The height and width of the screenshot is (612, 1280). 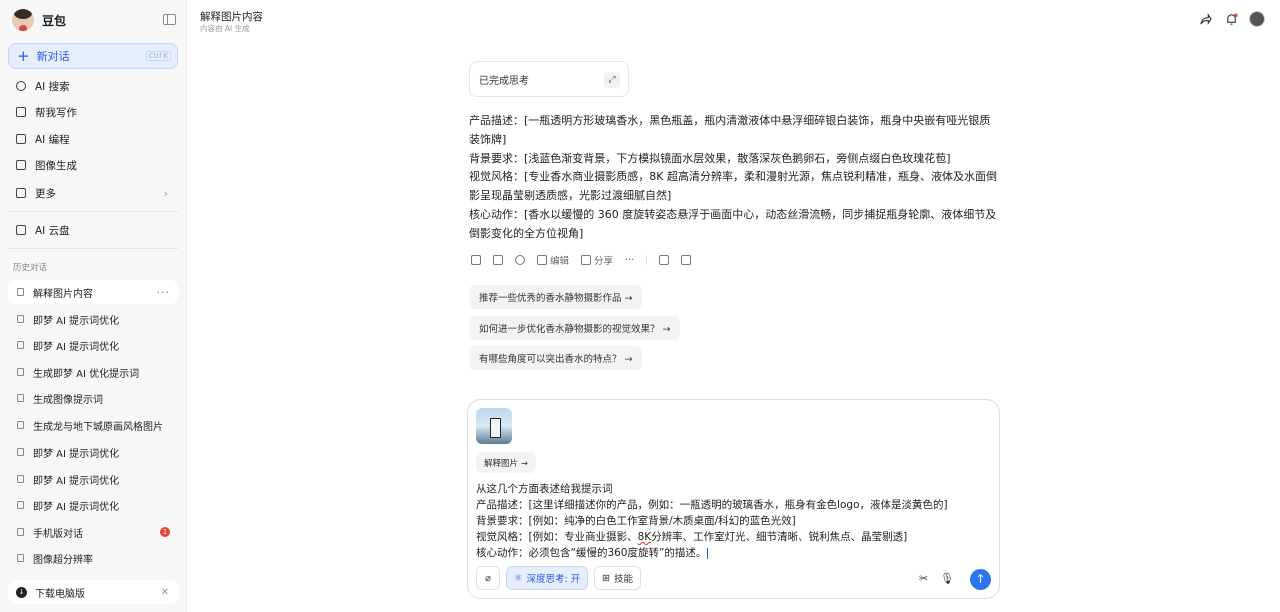 I want to click on nav-label: 帮我写作, so click(x=56, y=112).